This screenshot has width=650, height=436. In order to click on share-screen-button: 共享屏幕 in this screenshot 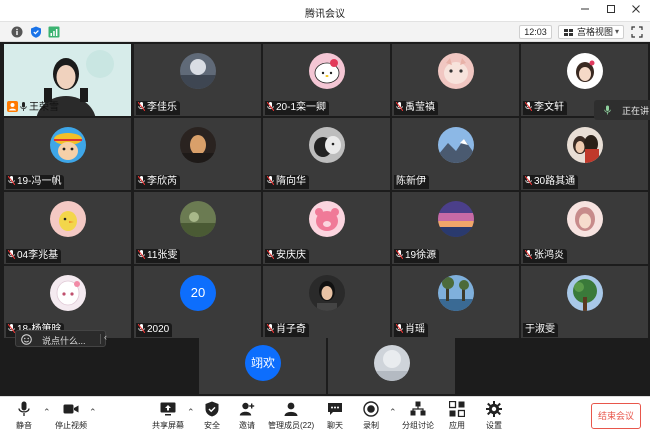, I will do `click(168, 418)`.